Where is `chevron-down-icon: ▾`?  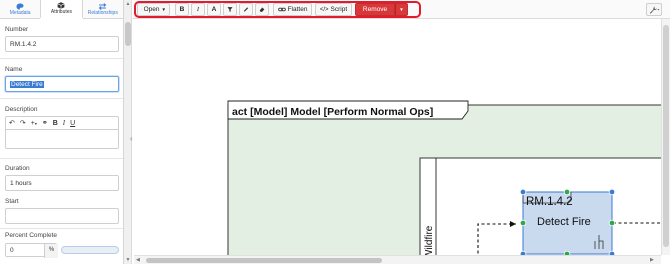 chevron-down-icon: ▾ is located at coordinates (35, 123).